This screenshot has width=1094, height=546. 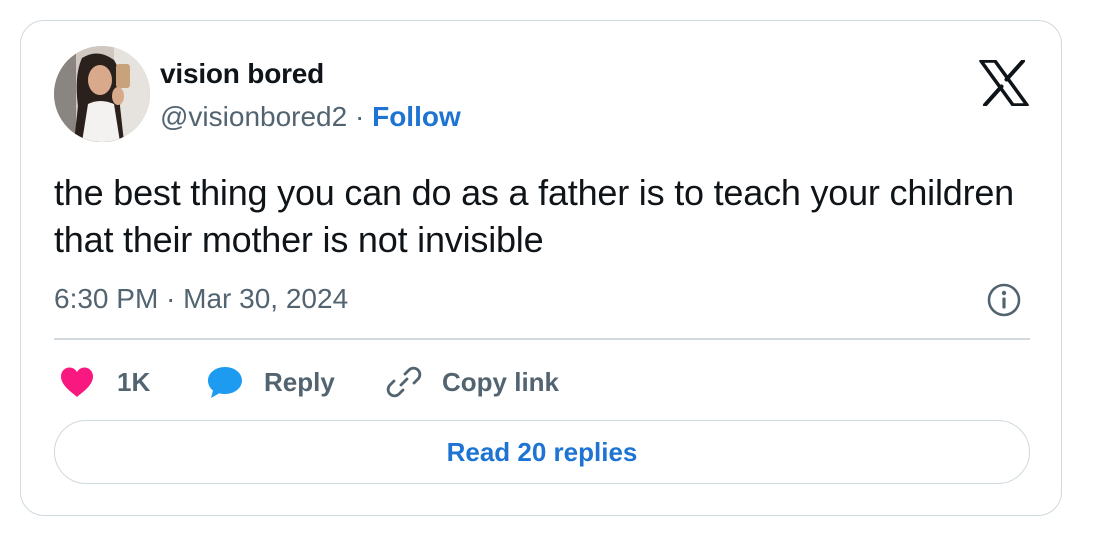 What do you see at coordinates (242, 74) in the screenshot?
I see `author-name: vision bored` at bounding box center [242, 74].